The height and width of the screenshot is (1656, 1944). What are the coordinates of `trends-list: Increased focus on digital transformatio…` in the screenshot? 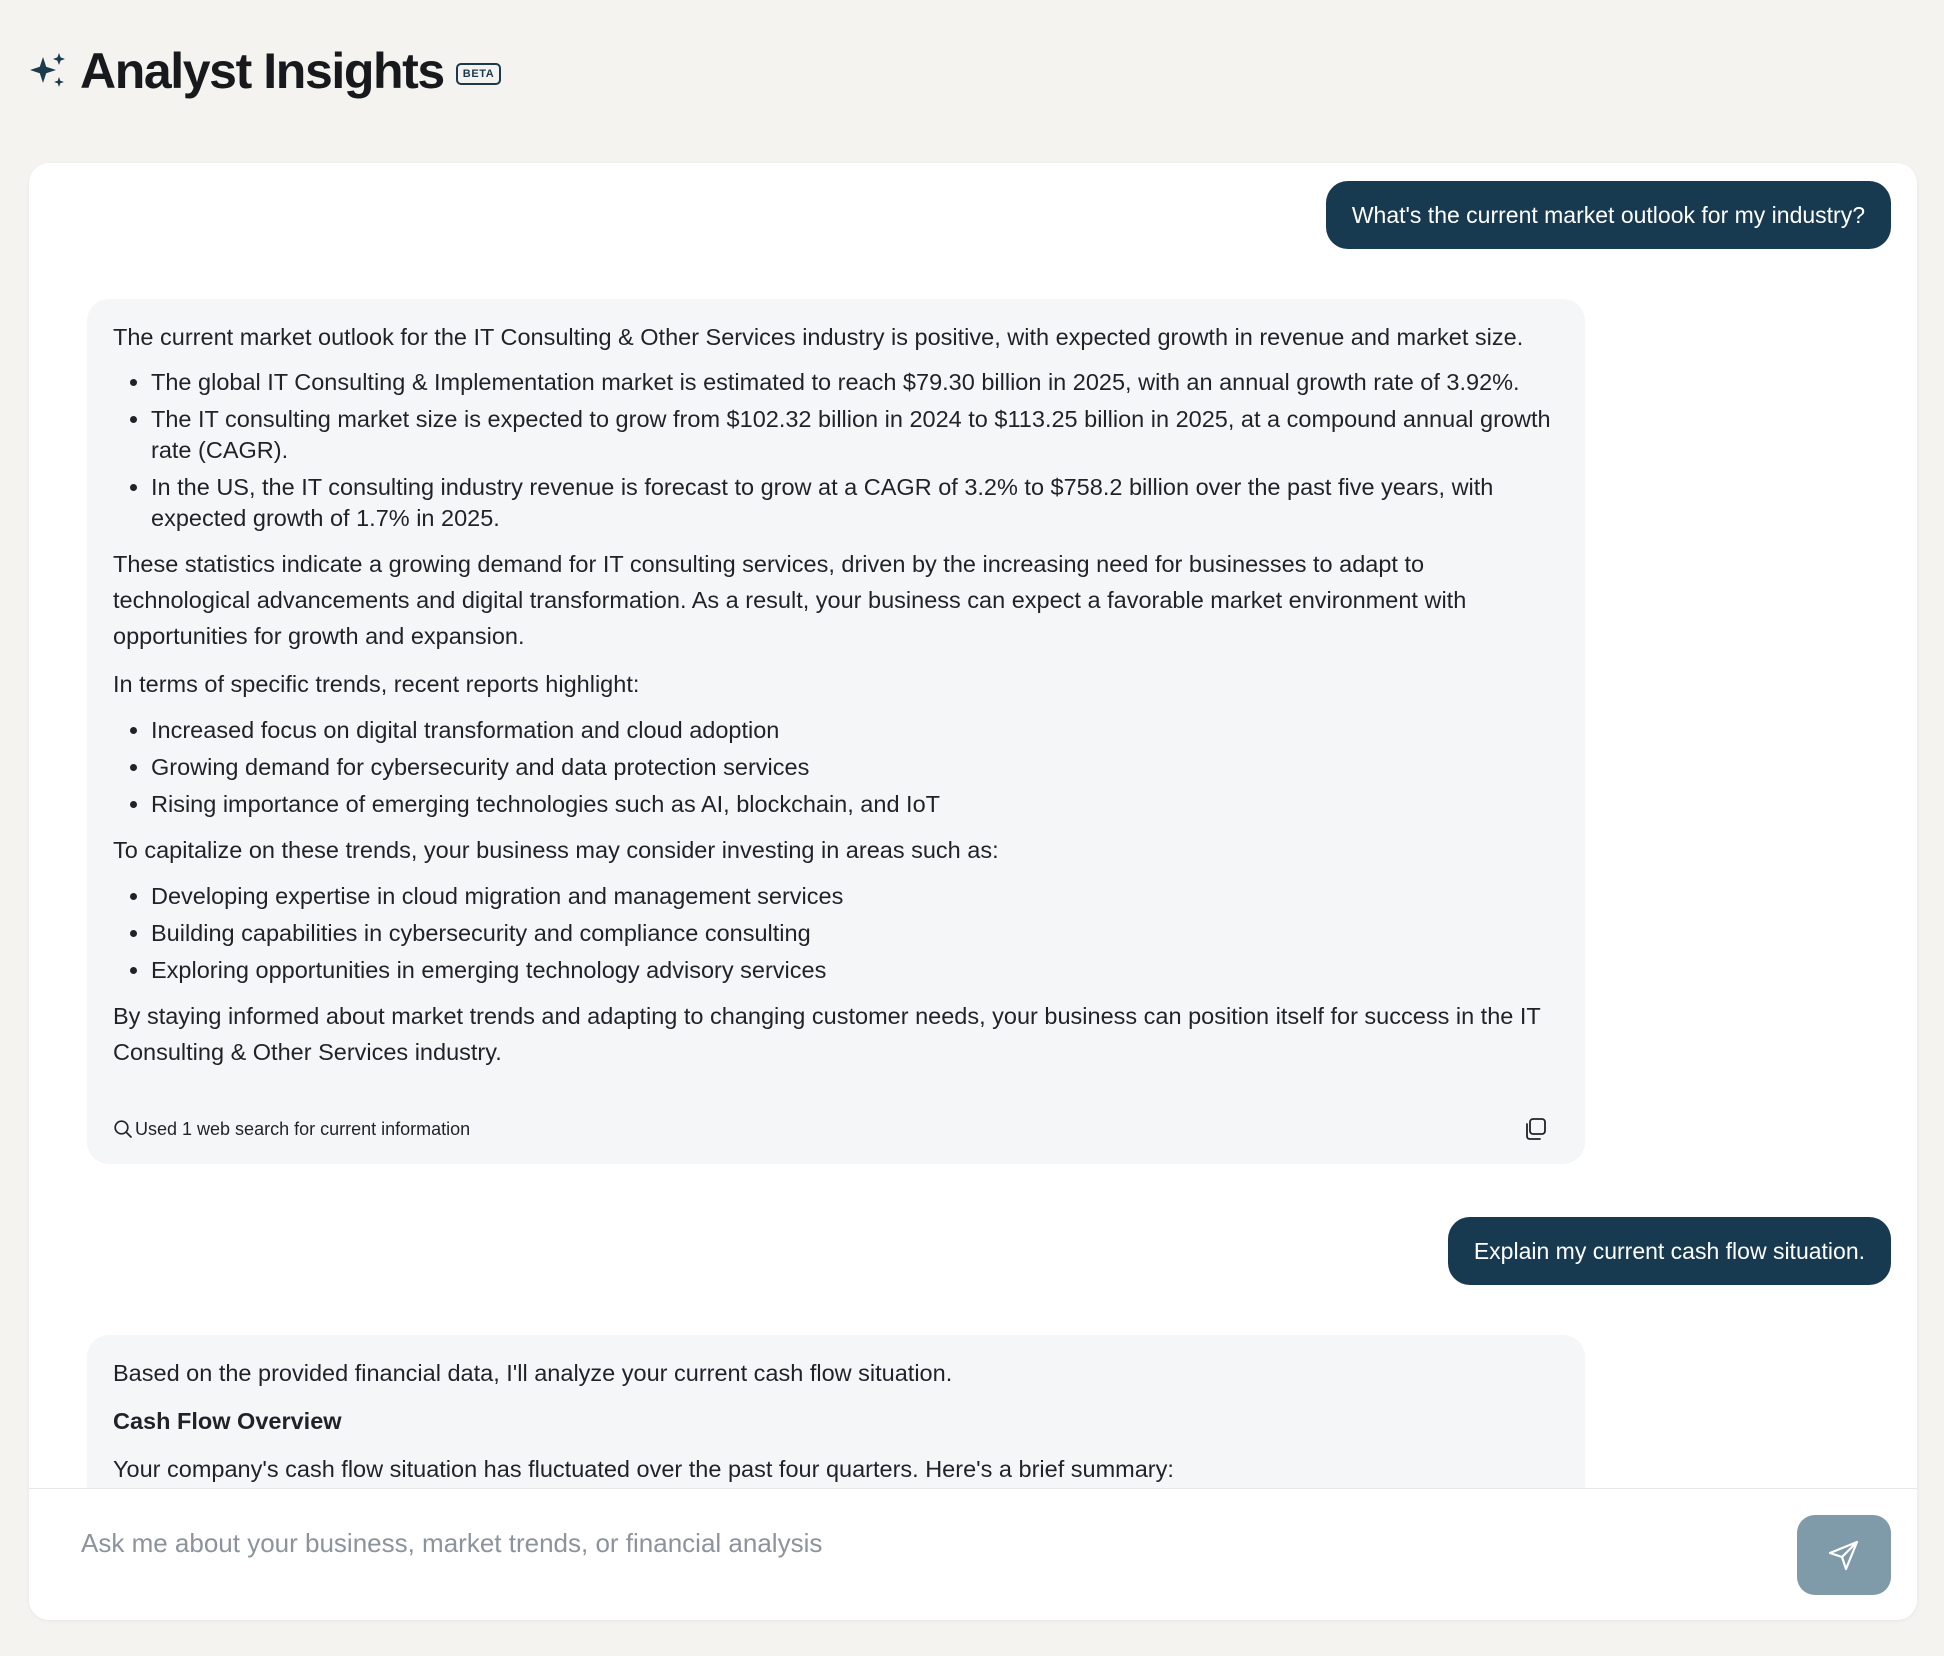 It's located at (836, 767).